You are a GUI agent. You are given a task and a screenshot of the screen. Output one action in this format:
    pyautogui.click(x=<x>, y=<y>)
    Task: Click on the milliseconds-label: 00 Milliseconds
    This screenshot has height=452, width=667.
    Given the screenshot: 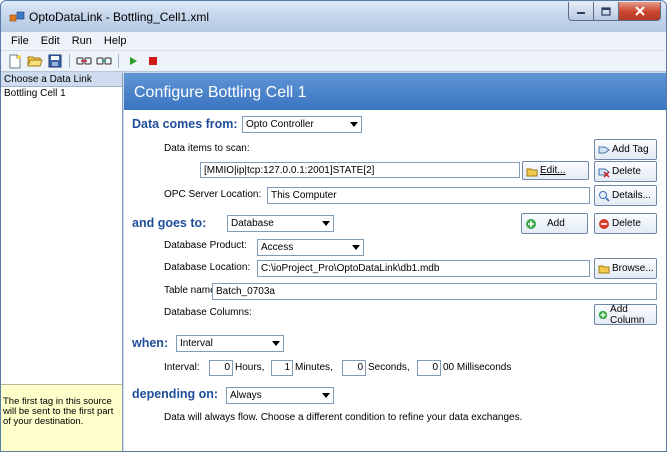 What is the action you would take?
    pyautogui.click(x=477, y=367)
    